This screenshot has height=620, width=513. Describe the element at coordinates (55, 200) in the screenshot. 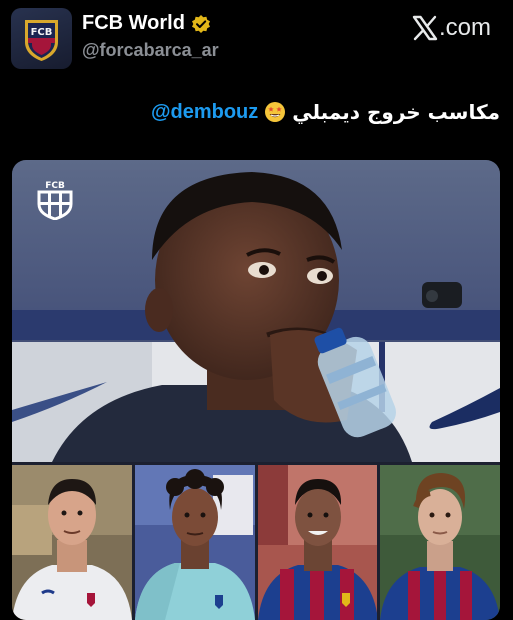

I see `fcb-watermark-icon: FCB` at that location.